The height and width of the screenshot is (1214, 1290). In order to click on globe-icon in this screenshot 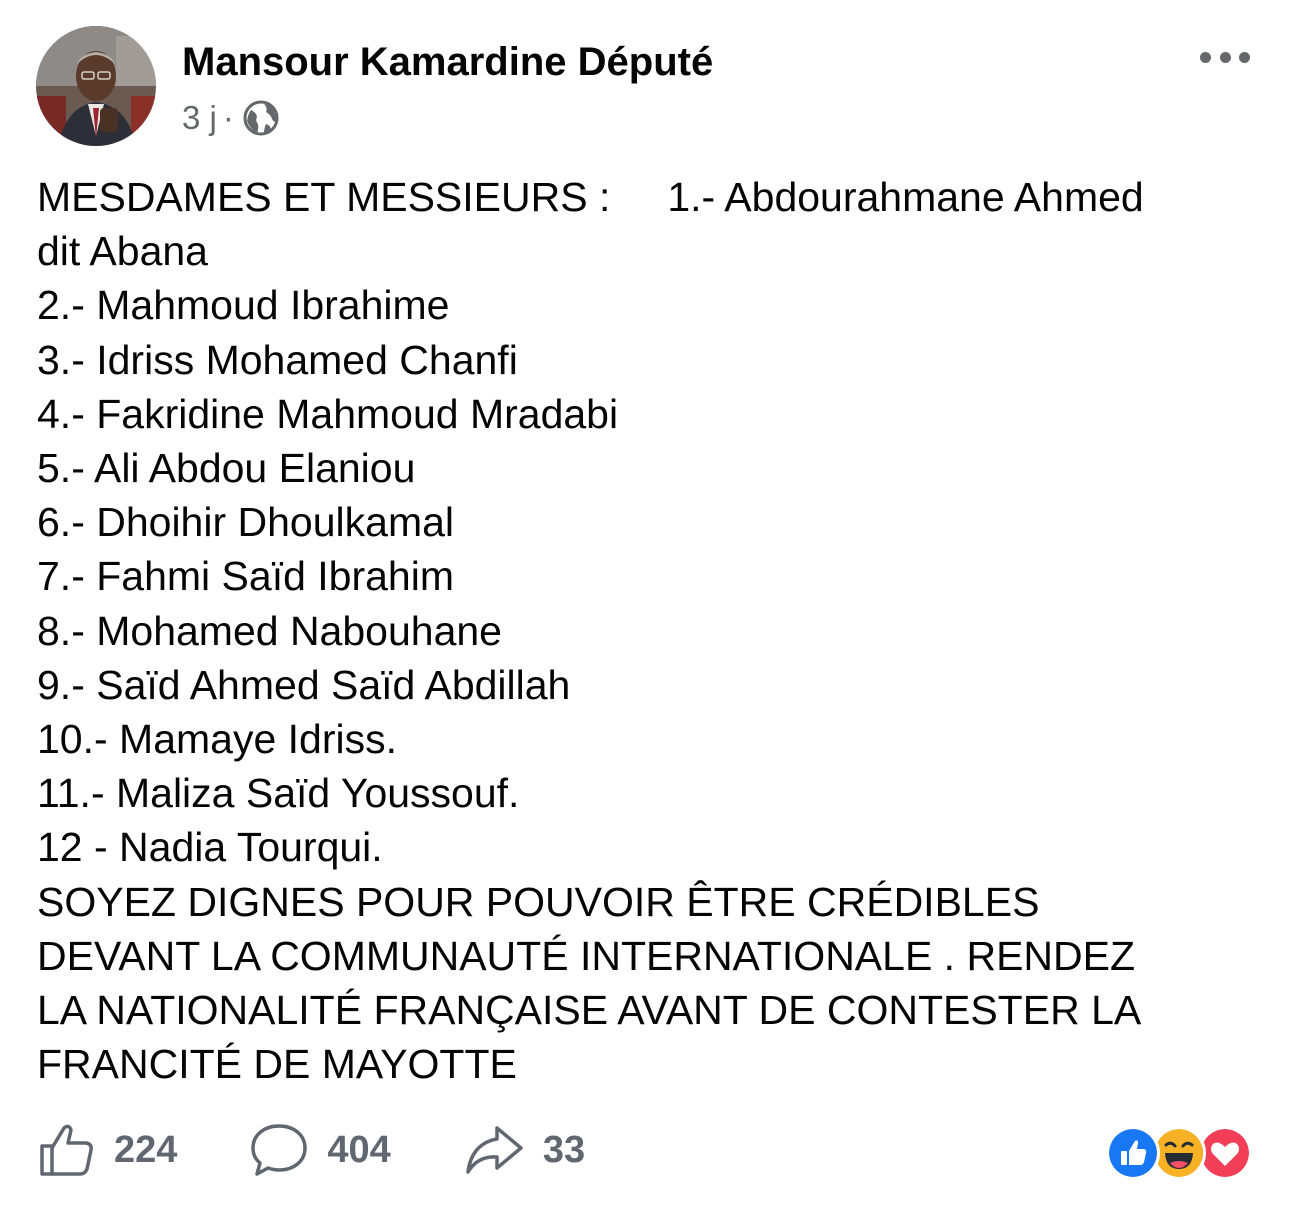, I will do `click(261, 118)`.